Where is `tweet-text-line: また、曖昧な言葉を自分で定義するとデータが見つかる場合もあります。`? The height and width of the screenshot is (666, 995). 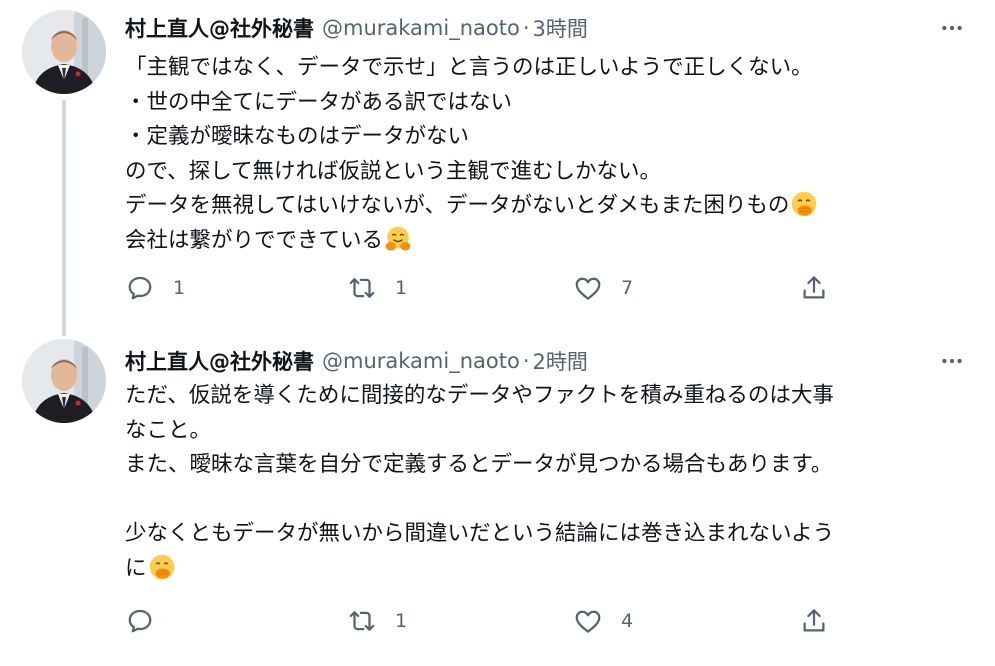 tweet-text-line: また、曖昧な言葉を自分で定義するとデータが見つかる場合もあります。 is located at coordinates (545, 465).